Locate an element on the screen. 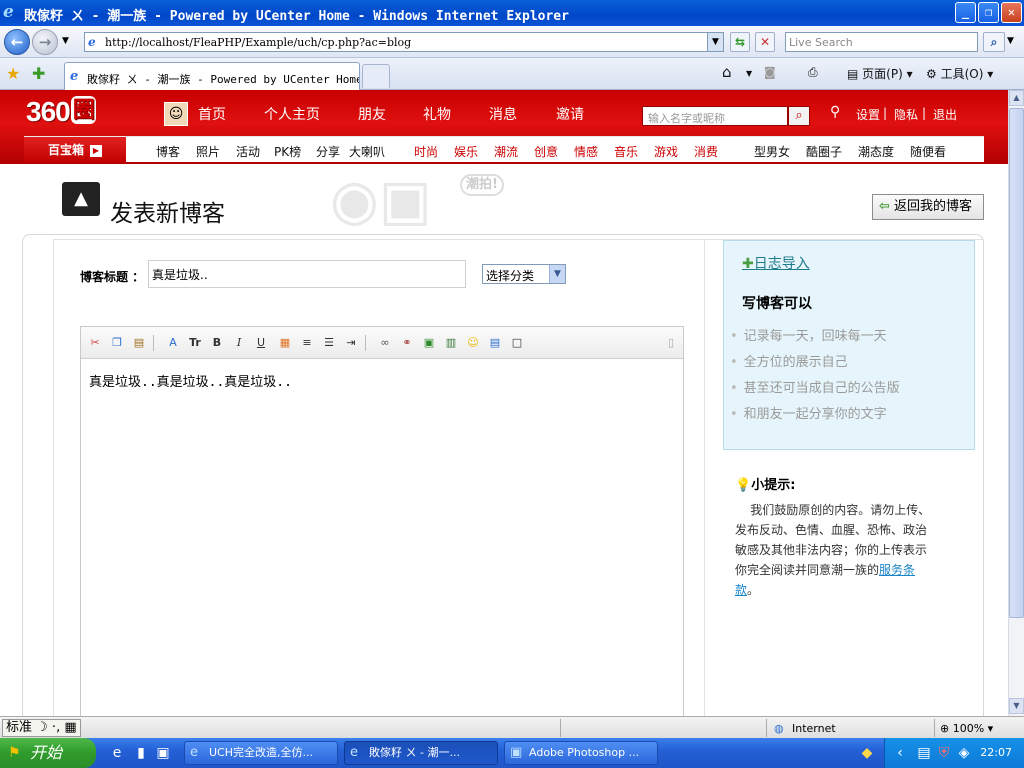 This screenshot has height=768, width=1024. back-to-blog-button: ⇦ 返回我的博客 is located at coordinates (928, 207).